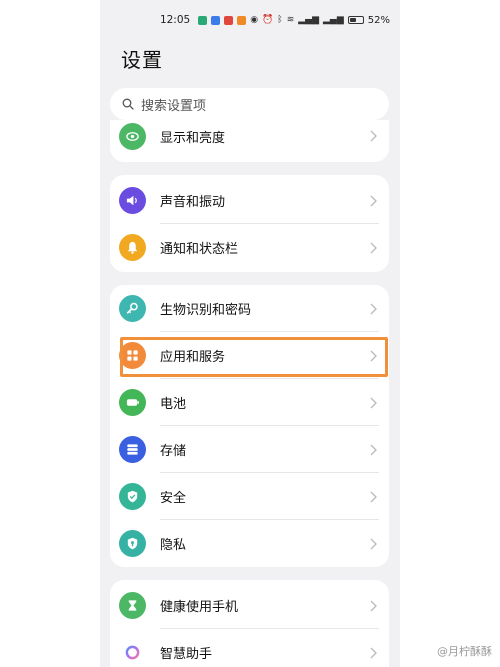 The image size is (500, 667). What do you see at coordinates (173, 545) in the screenshot?
I see `settings-item-label: 隐私` at bounding box center [173, 545].